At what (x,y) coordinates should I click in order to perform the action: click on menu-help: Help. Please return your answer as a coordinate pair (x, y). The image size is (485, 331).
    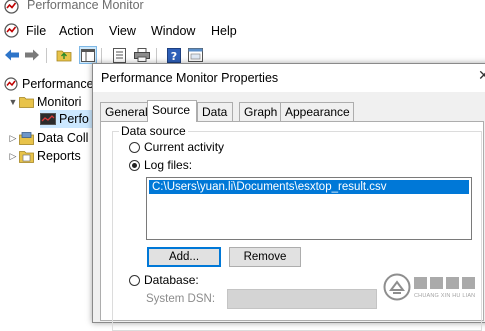
    Looking at the image, I should click on (224, 31).